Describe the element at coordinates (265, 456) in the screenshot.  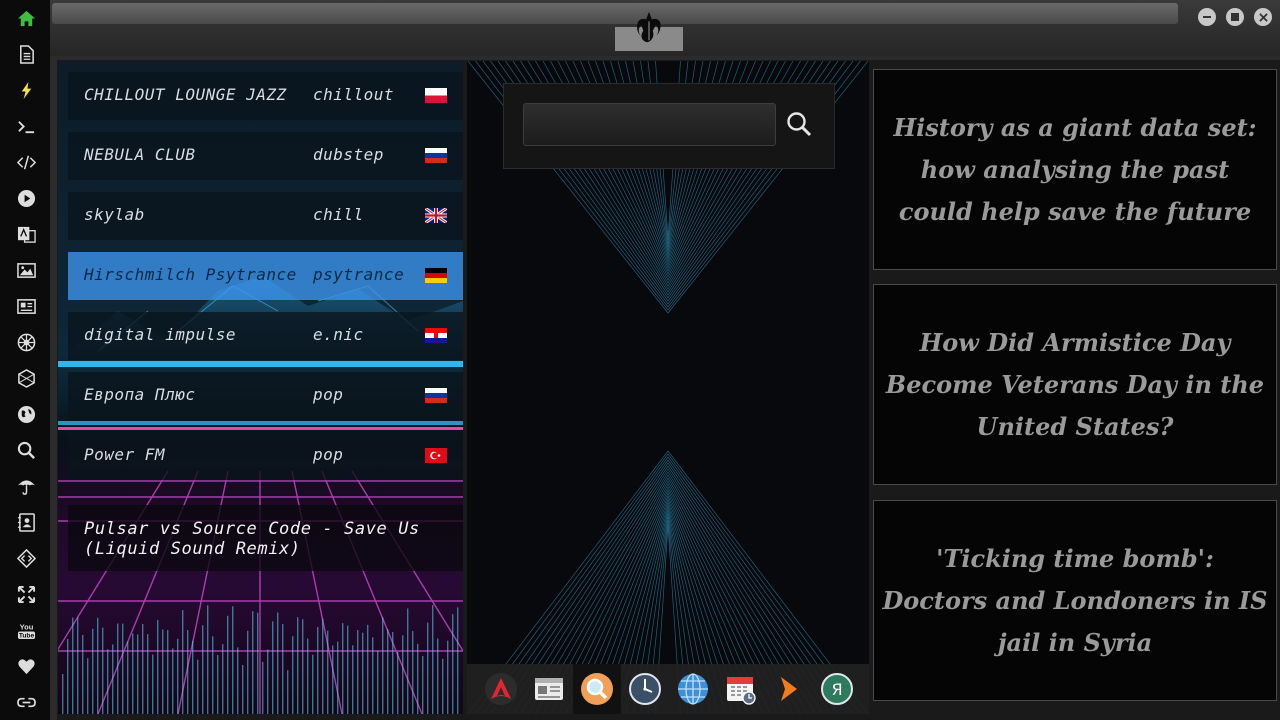
I see `station-item: Power FM pop` at that location.